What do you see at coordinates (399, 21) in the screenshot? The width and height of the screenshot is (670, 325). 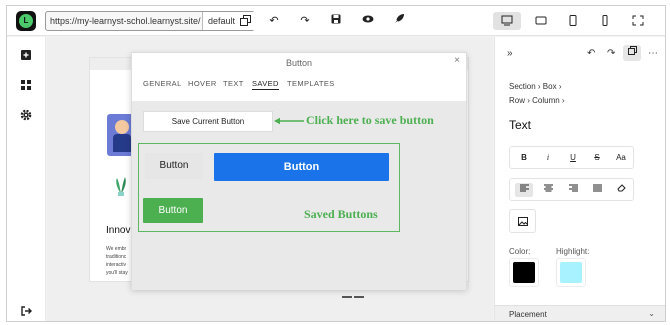 I see `publish-rocket-icon` at bounding box center [399, 21].